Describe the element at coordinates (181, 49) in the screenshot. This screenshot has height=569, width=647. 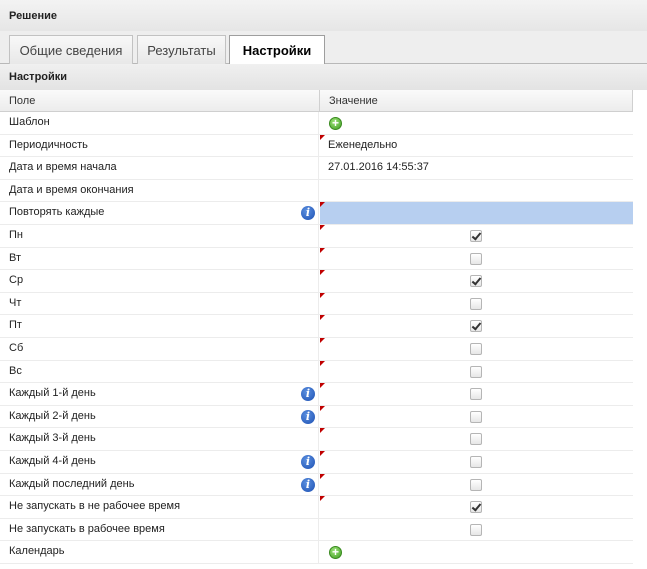
I see `tab-results: Результаты` at that location.